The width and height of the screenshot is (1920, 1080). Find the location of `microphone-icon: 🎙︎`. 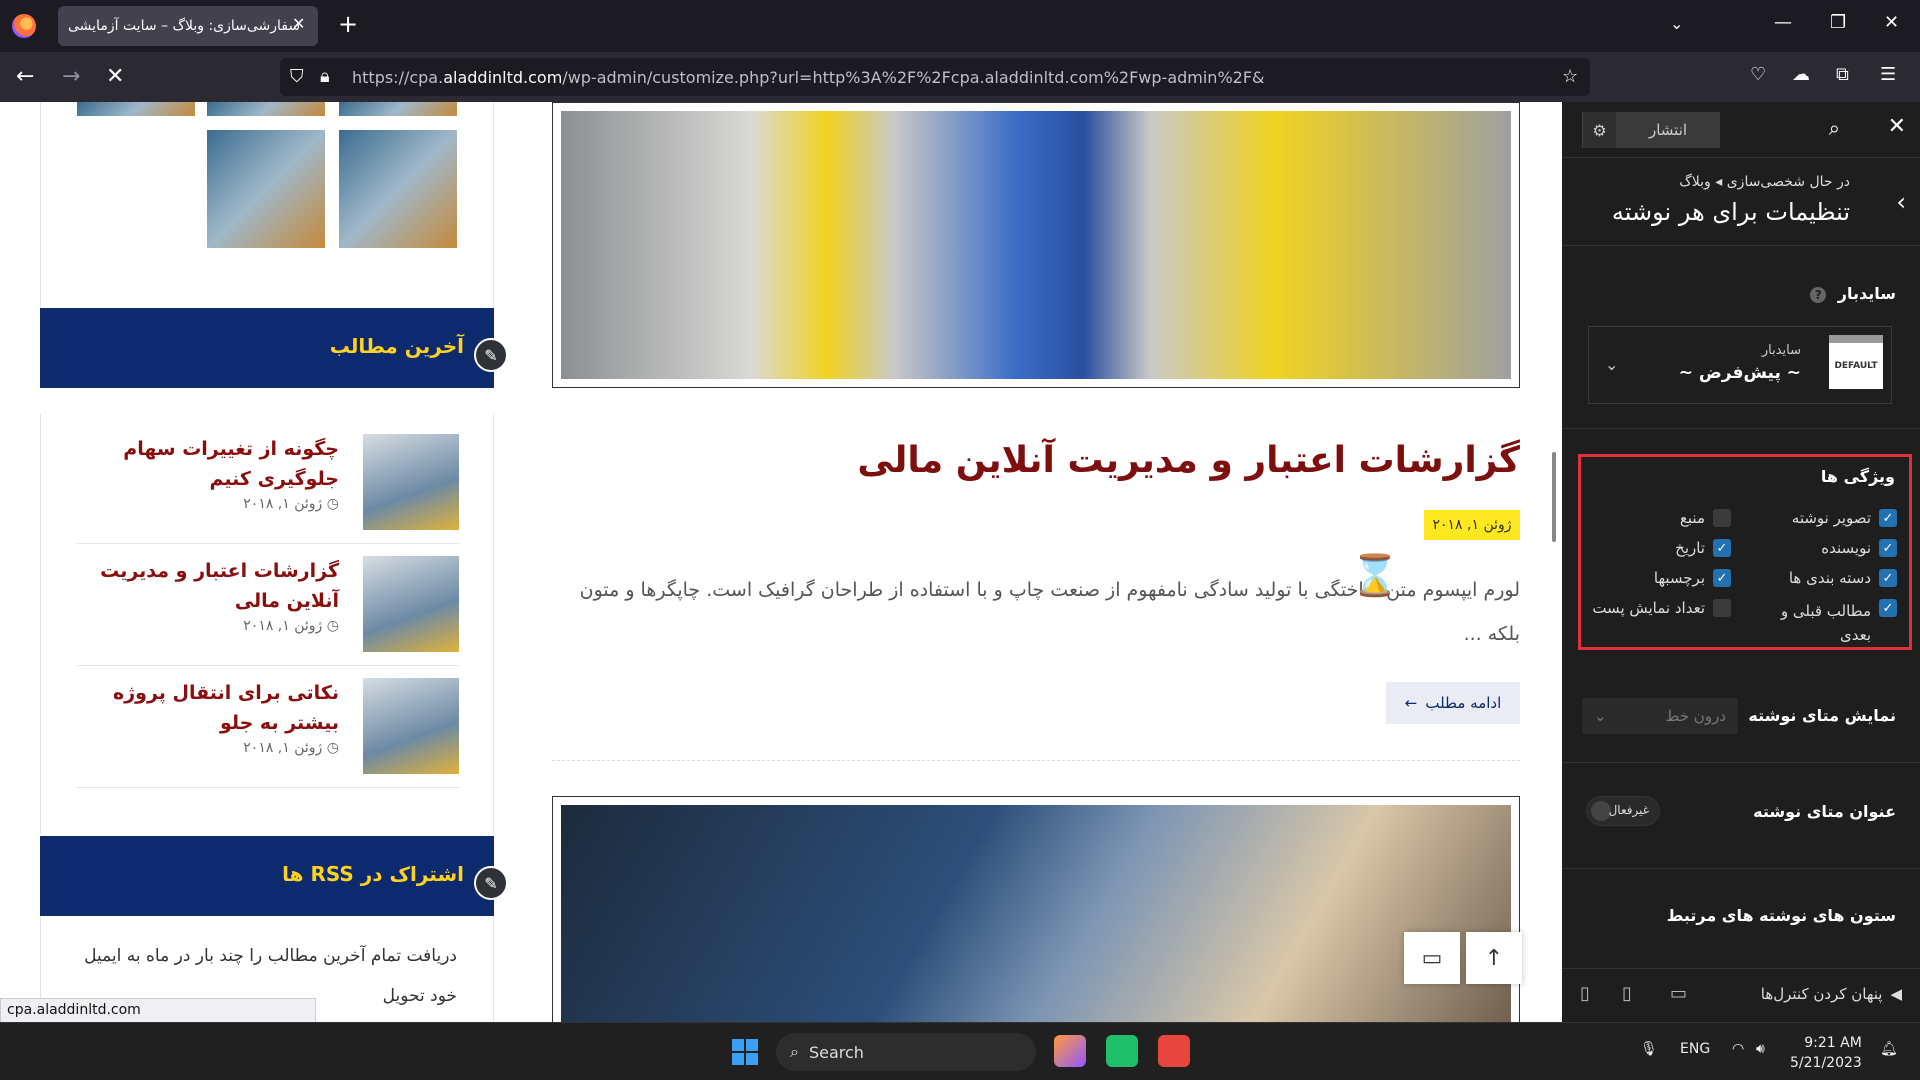

microphone-icon: 🎙︎ is located at coordinates (1649, 1049).